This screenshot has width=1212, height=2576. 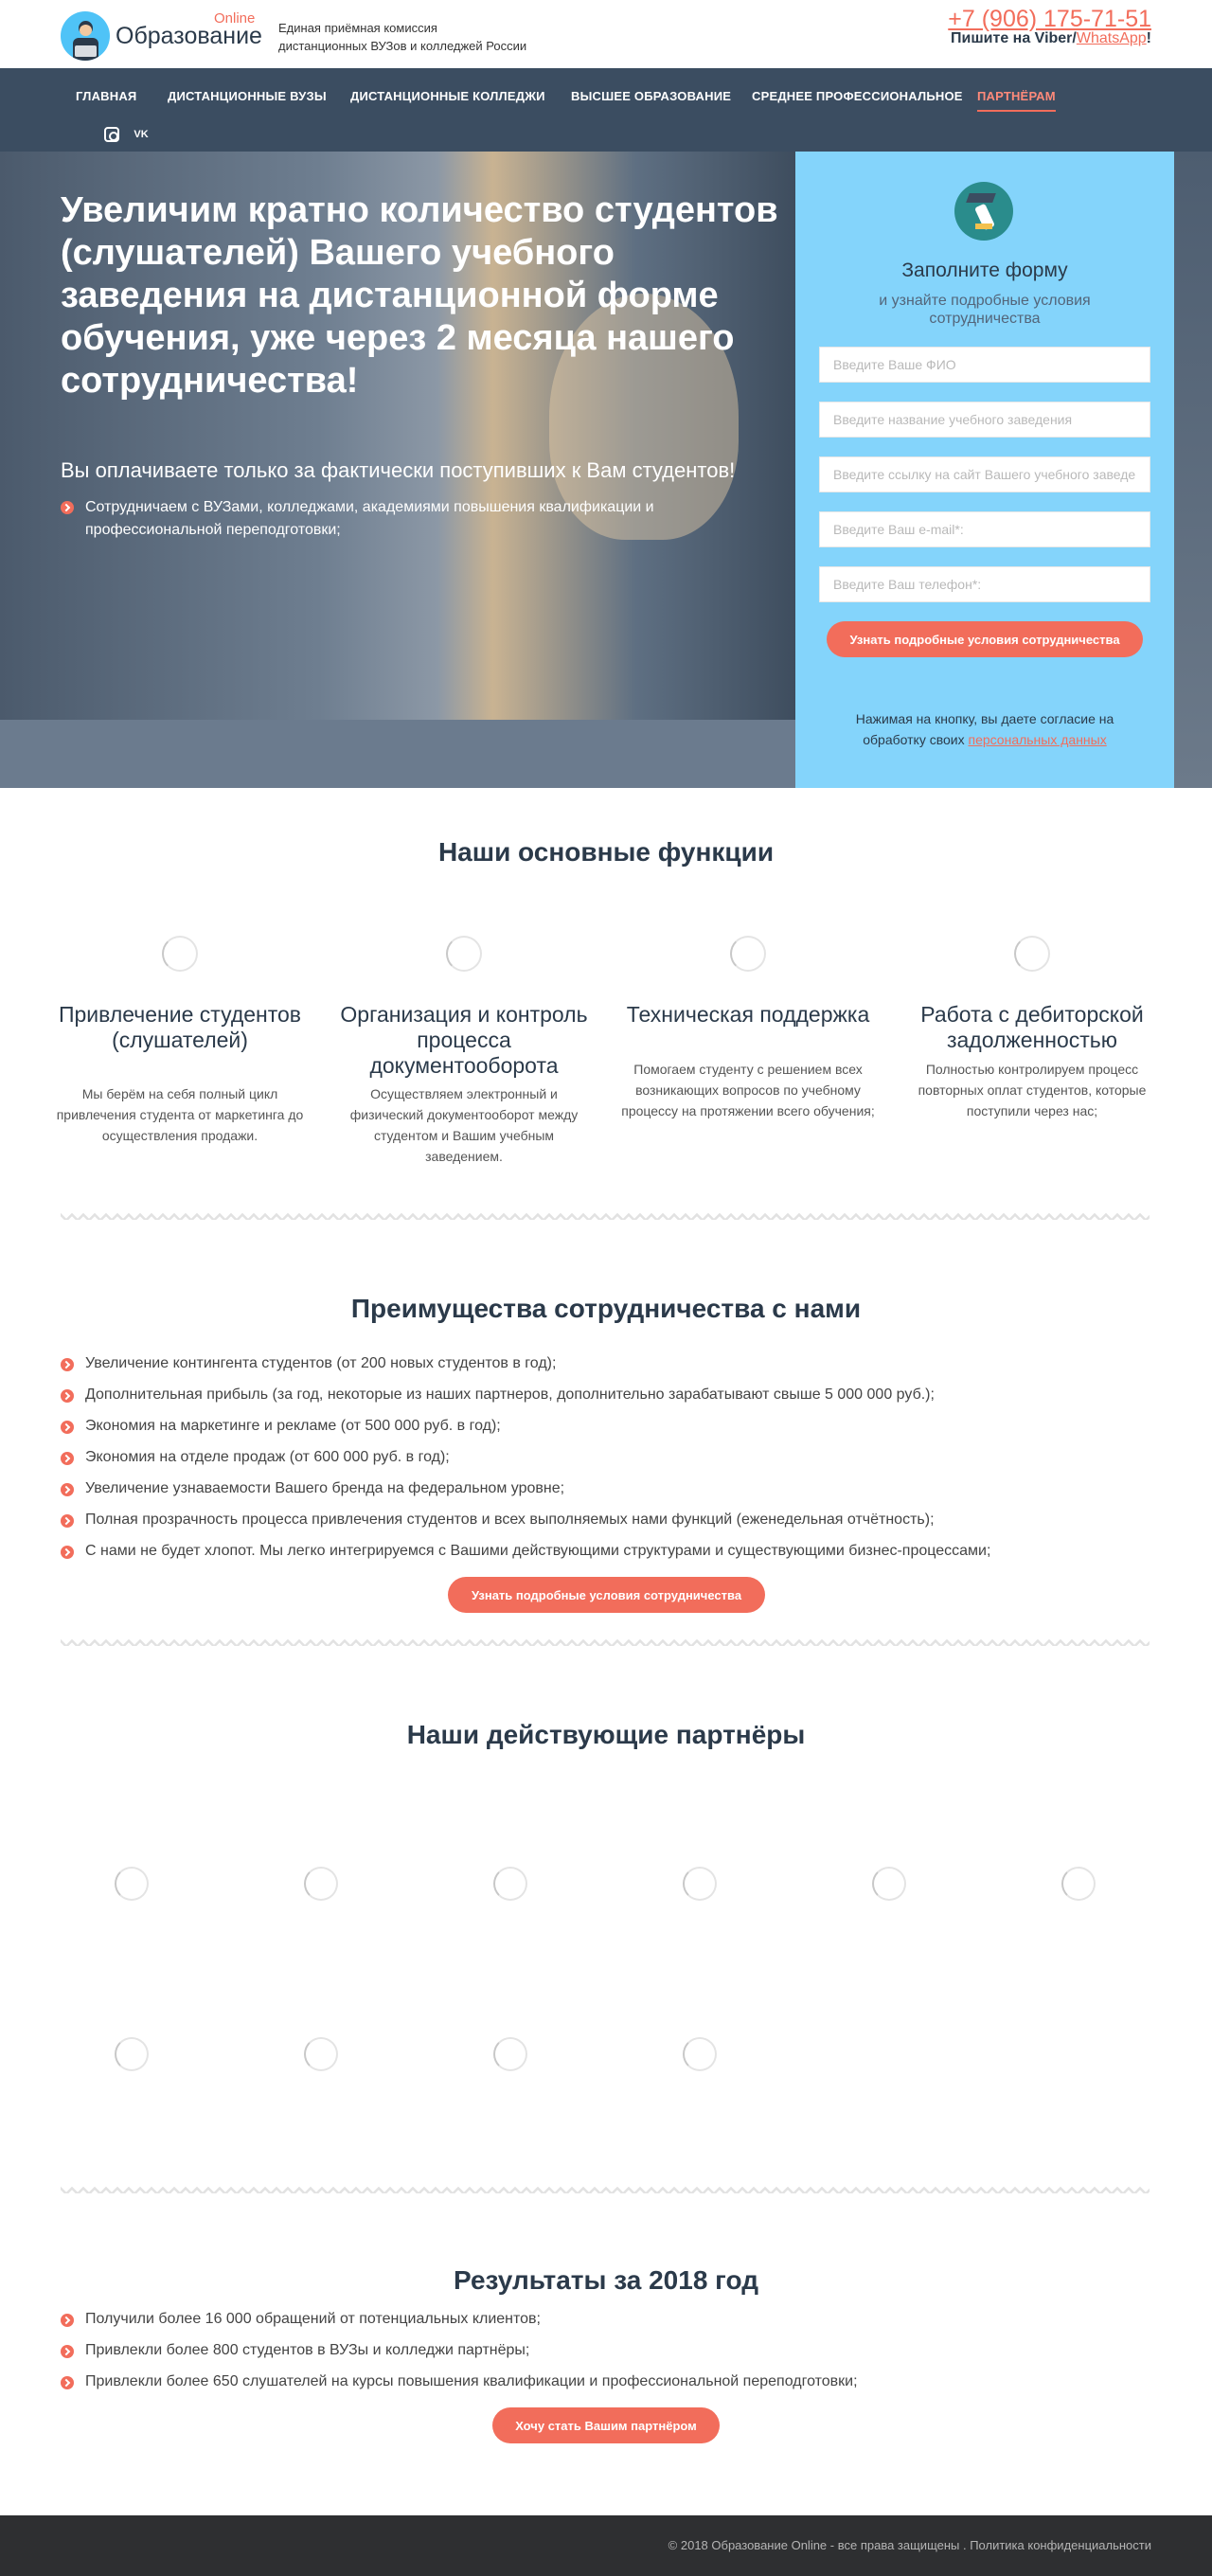 What do you see at coordinates (985, 639) in the screenshot?
I see `form-submit-button: Узнать подробные условия сотрудничества` at bounding box center [985, 639].